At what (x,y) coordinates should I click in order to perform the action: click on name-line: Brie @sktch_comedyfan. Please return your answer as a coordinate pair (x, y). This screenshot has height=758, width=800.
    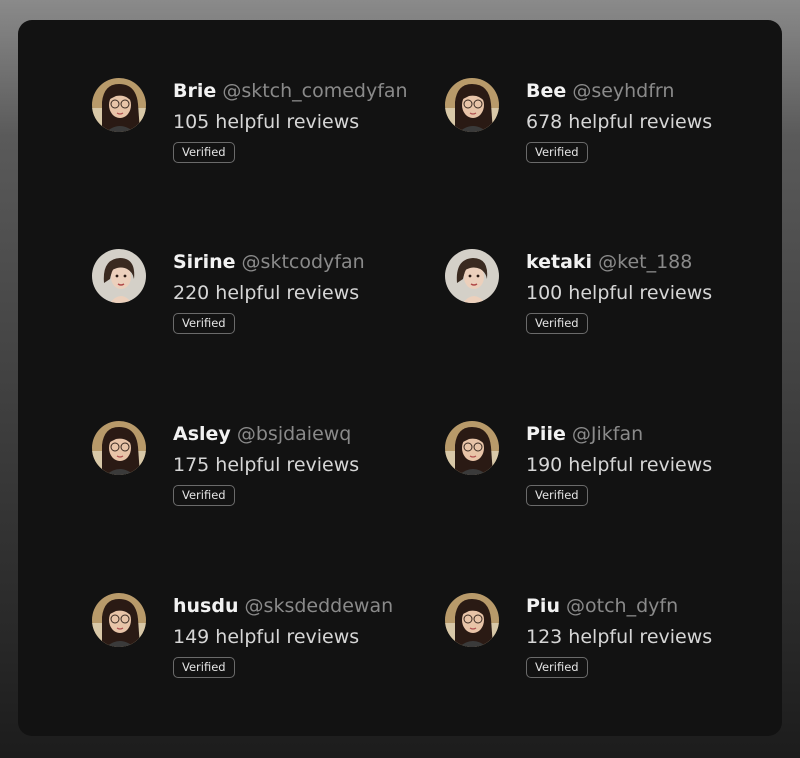
    Looking at the image, I should click on (290, 91).